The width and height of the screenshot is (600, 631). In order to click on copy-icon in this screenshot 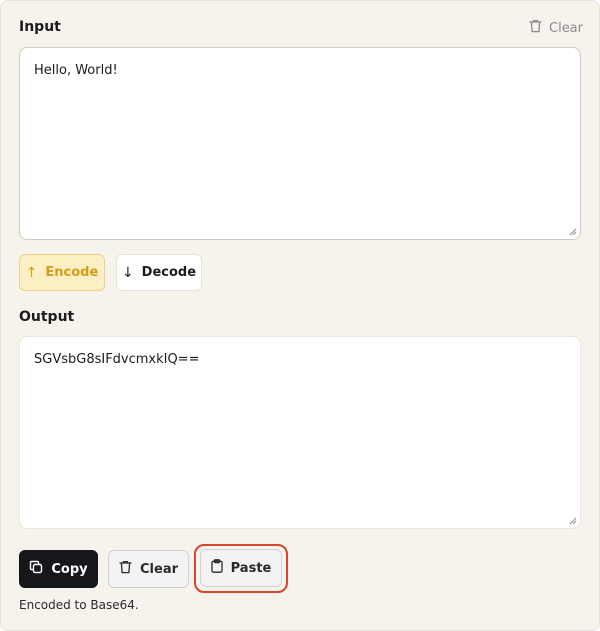, I will do `click(36, 569)`.